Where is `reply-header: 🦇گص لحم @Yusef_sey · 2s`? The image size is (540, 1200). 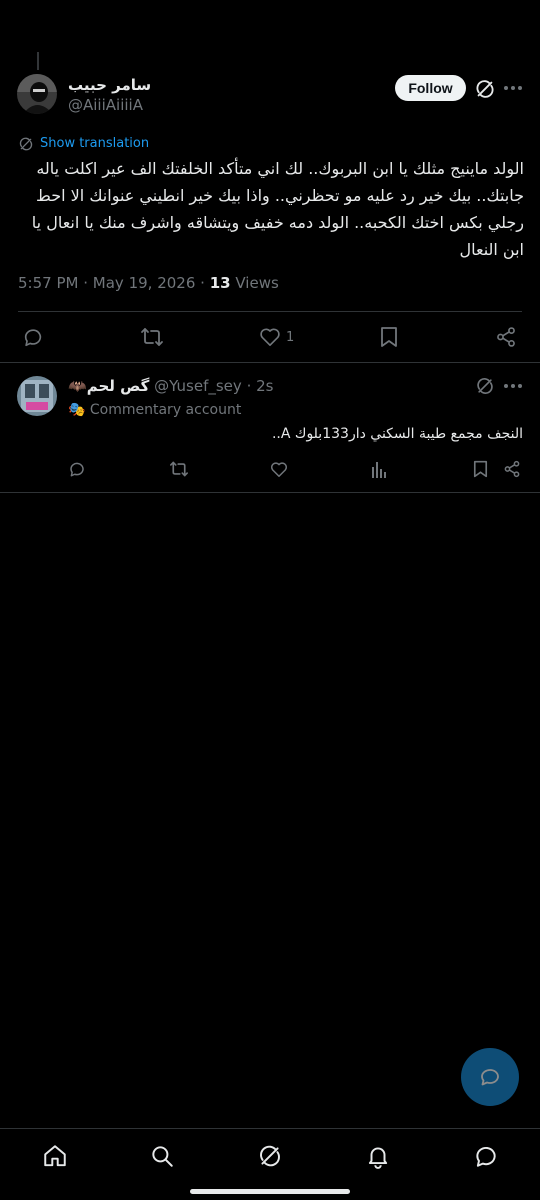 reply-header: 🦇گص لحم @Yusef_sey · 2s is located at coordinates (171, 386).